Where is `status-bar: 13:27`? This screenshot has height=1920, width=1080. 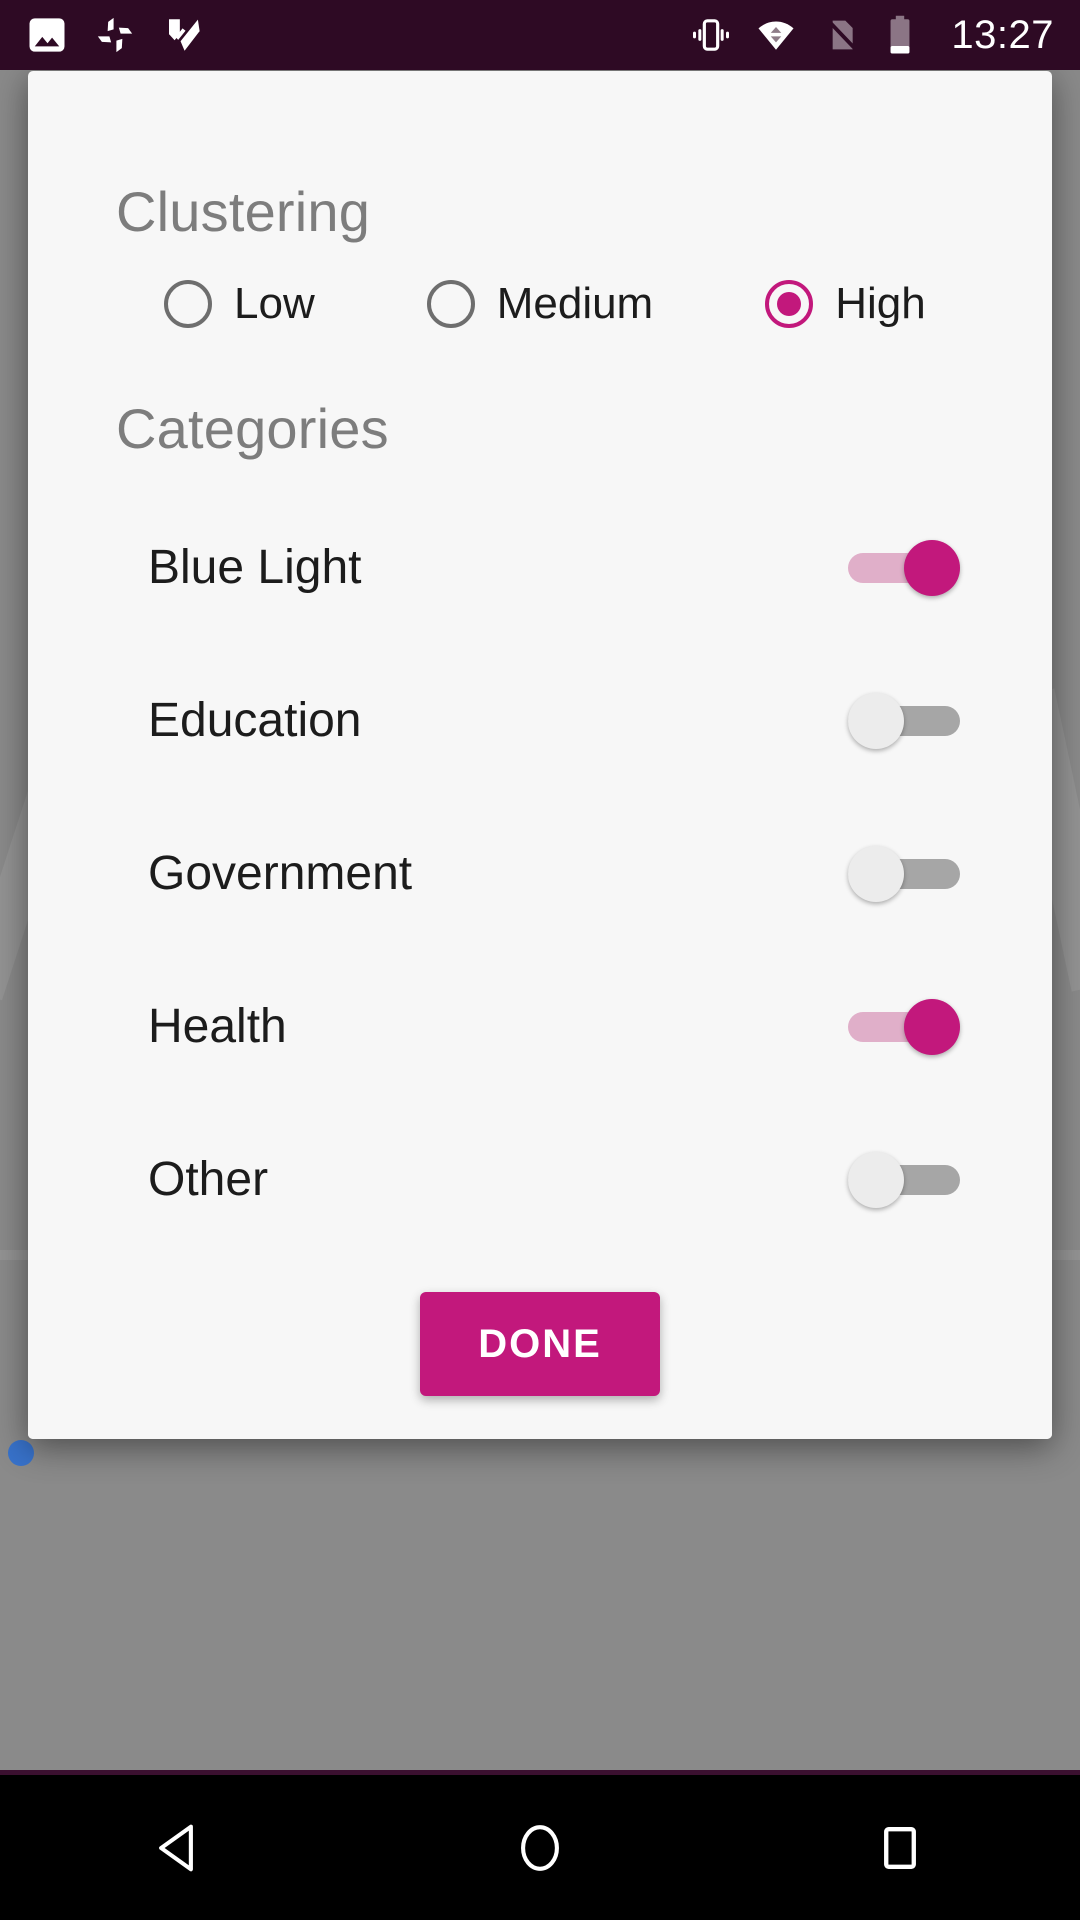
status-bar: 13:27 is located at coordinates (540, 35).